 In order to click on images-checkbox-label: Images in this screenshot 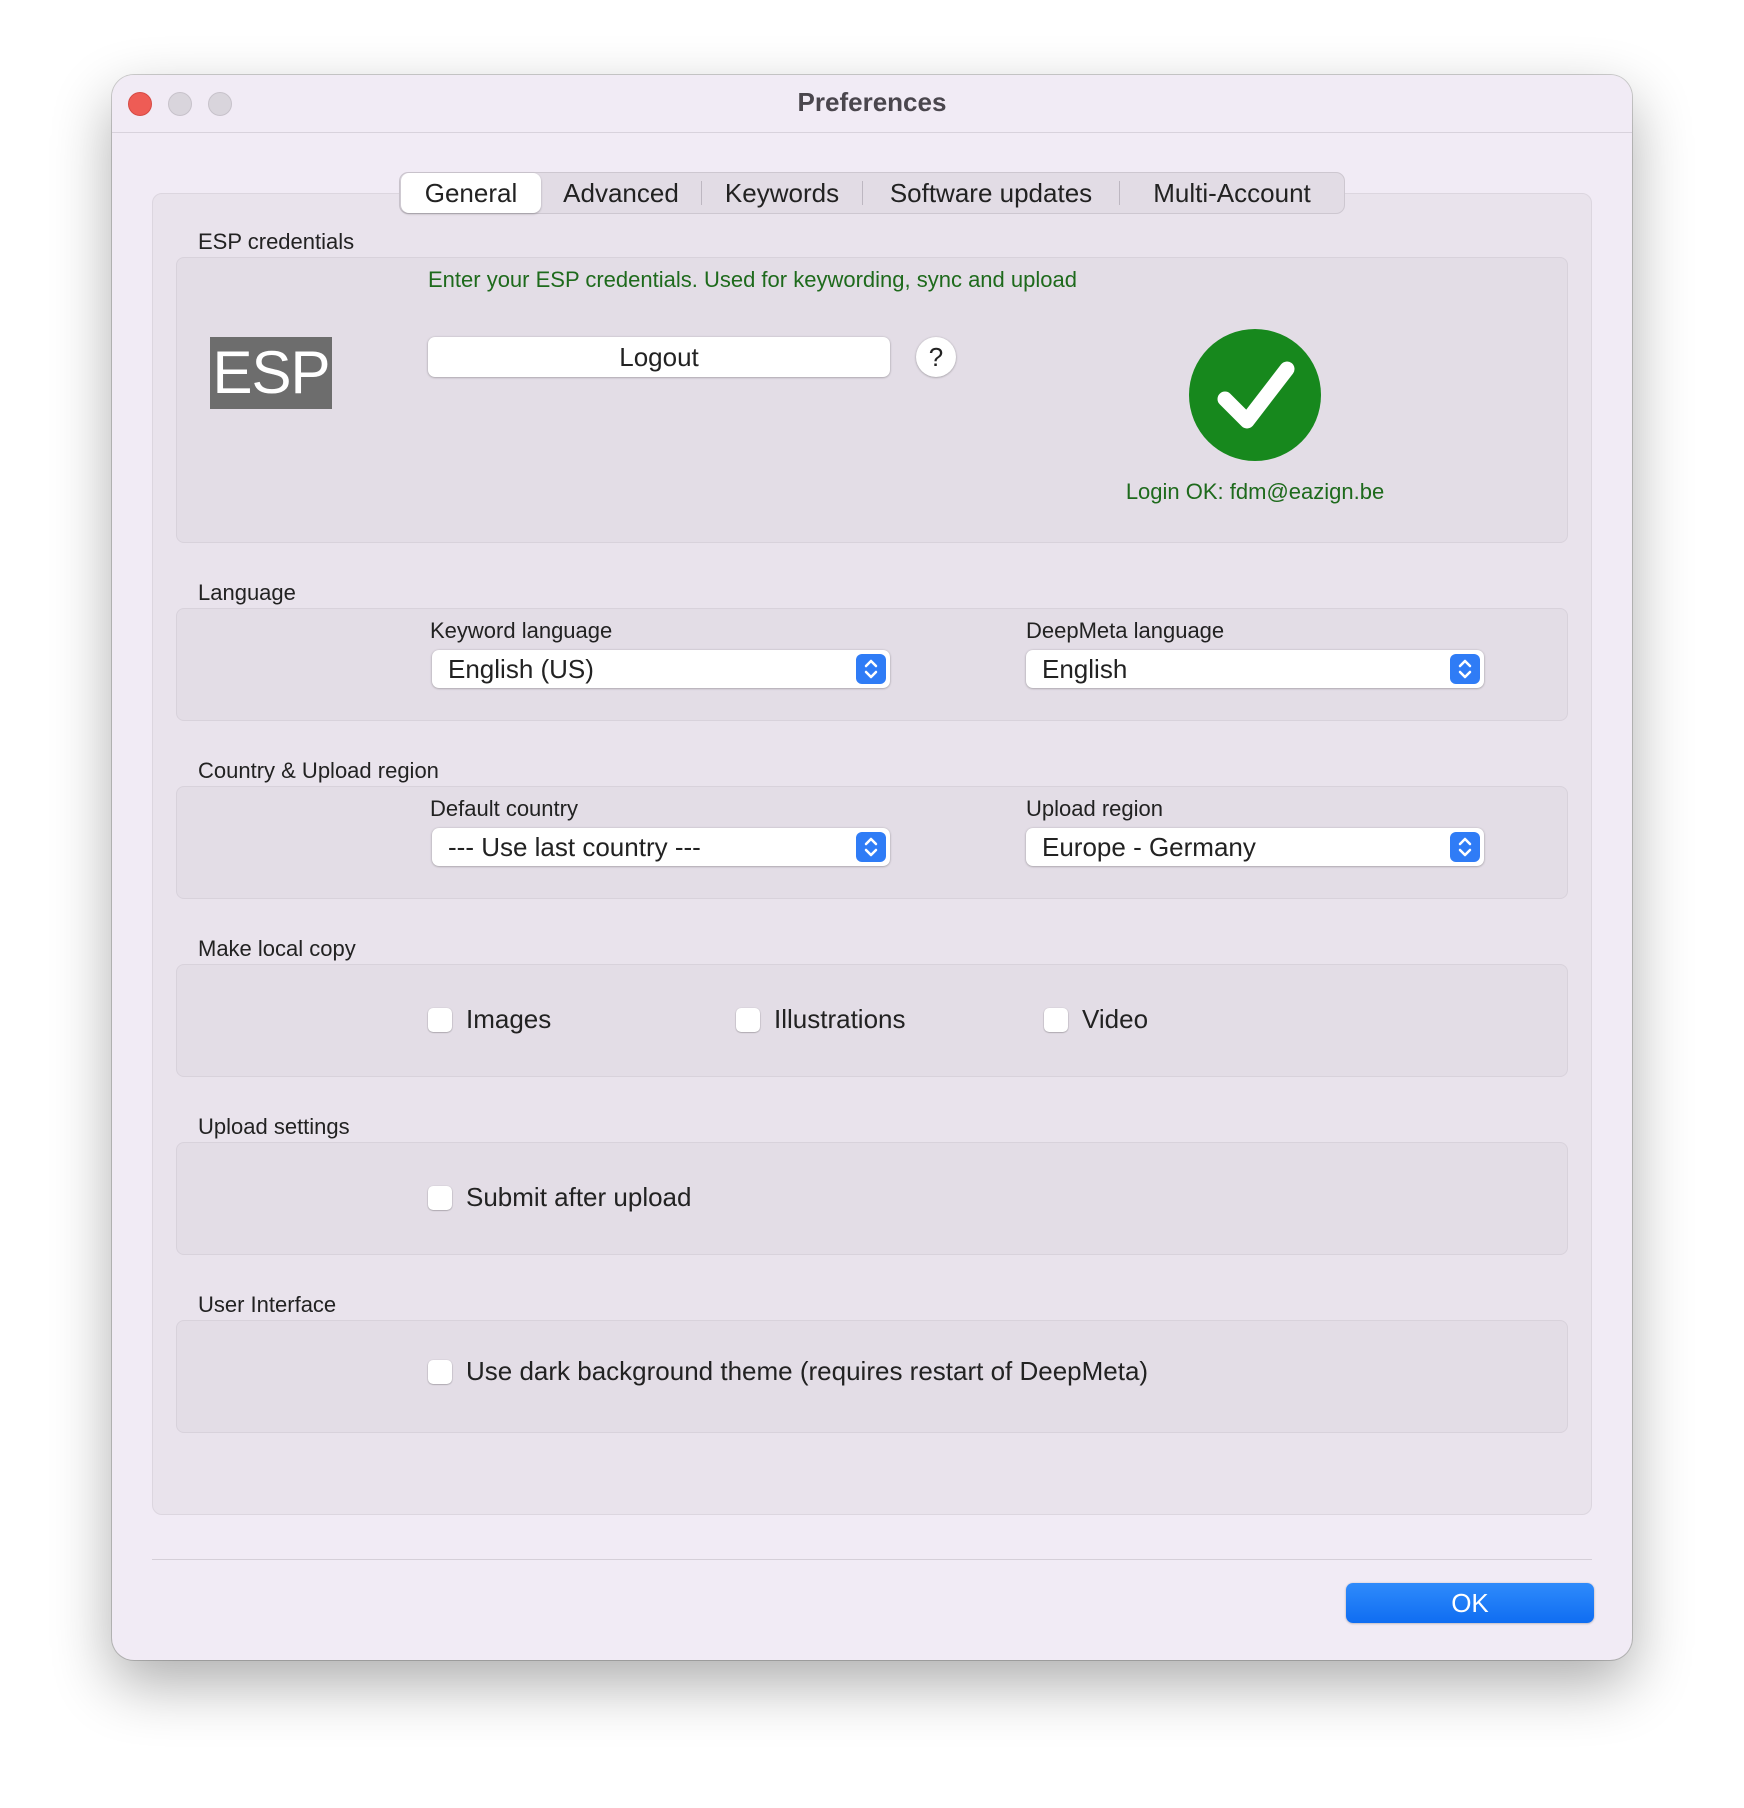, I will do `click(508, 1019)`.